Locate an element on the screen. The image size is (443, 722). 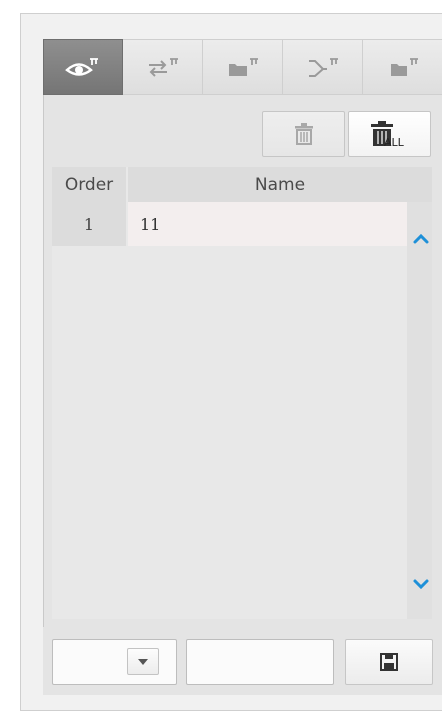
row-name: 11 is located at coordinates (267, 224).